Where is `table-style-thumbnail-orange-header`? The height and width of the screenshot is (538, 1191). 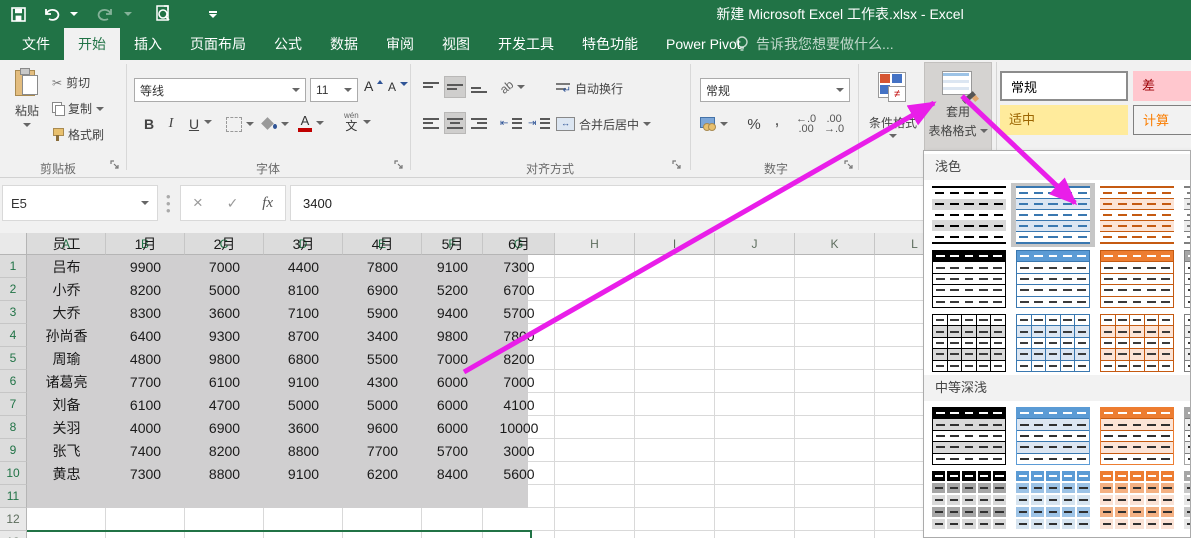 table-style-thumbnail-orange-header is located at coordinates (1137, 279).